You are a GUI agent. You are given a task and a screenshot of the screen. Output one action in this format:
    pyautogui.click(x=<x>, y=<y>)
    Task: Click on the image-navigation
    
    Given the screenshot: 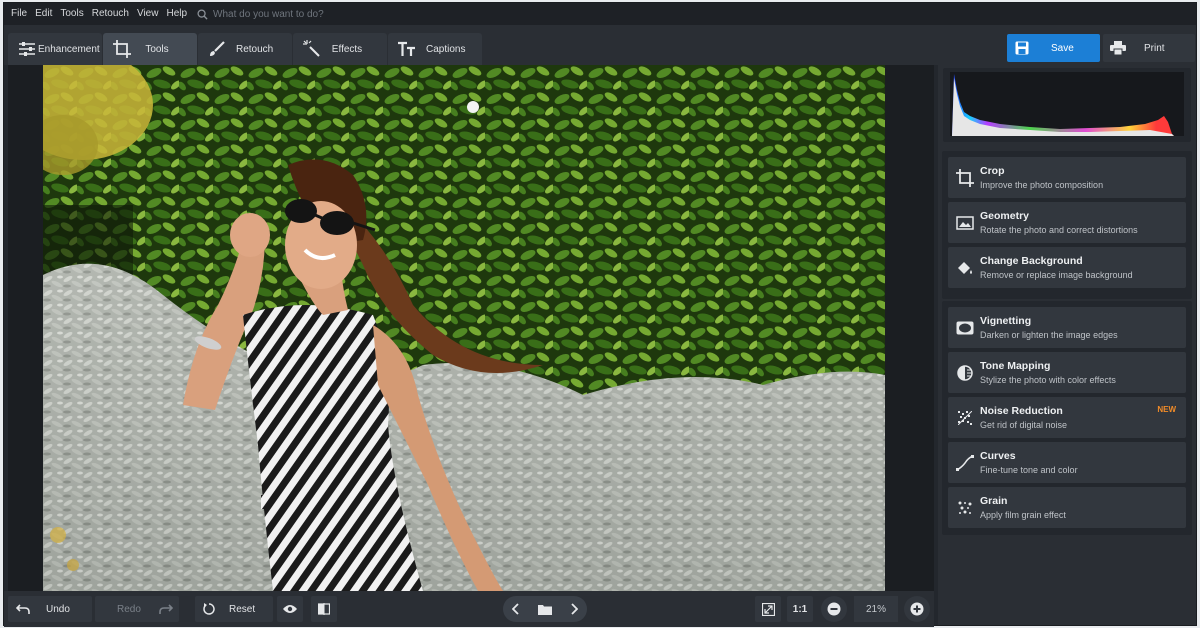 What is the action you would take?
    pyautogui.click(x=545, y=609)
    